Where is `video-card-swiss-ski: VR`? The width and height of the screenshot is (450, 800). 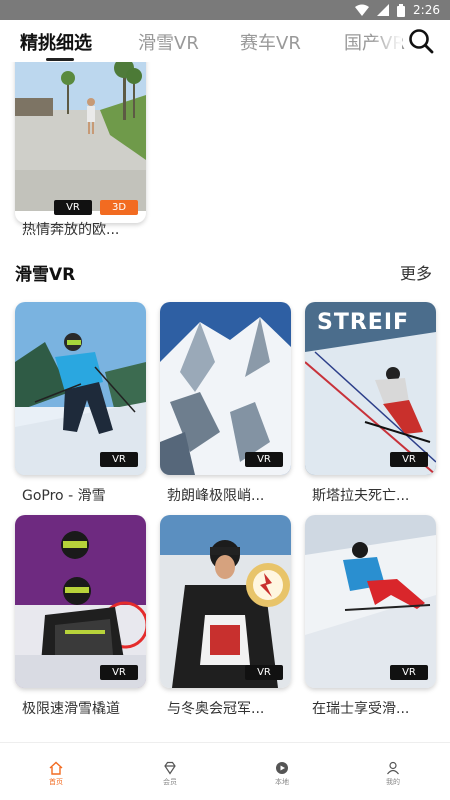
video-card-swiss-ski: VR is located at coordinates (370, 601).